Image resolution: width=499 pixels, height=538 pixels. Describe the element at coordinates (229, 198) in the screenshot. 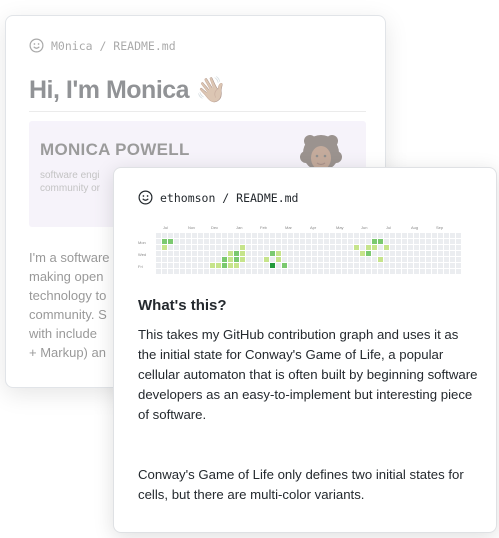

I see `repo-path: ethomson / README.md` at that location.